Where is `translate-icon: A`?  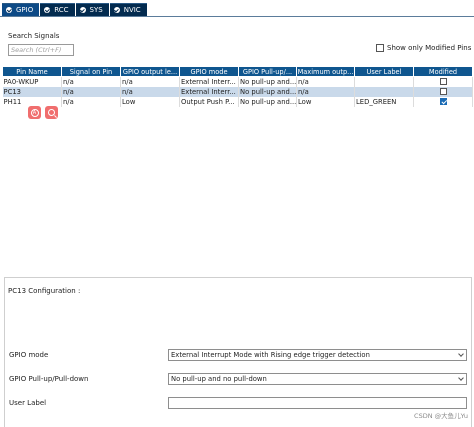 translate-icon: A is located at coordinates (34, 112).